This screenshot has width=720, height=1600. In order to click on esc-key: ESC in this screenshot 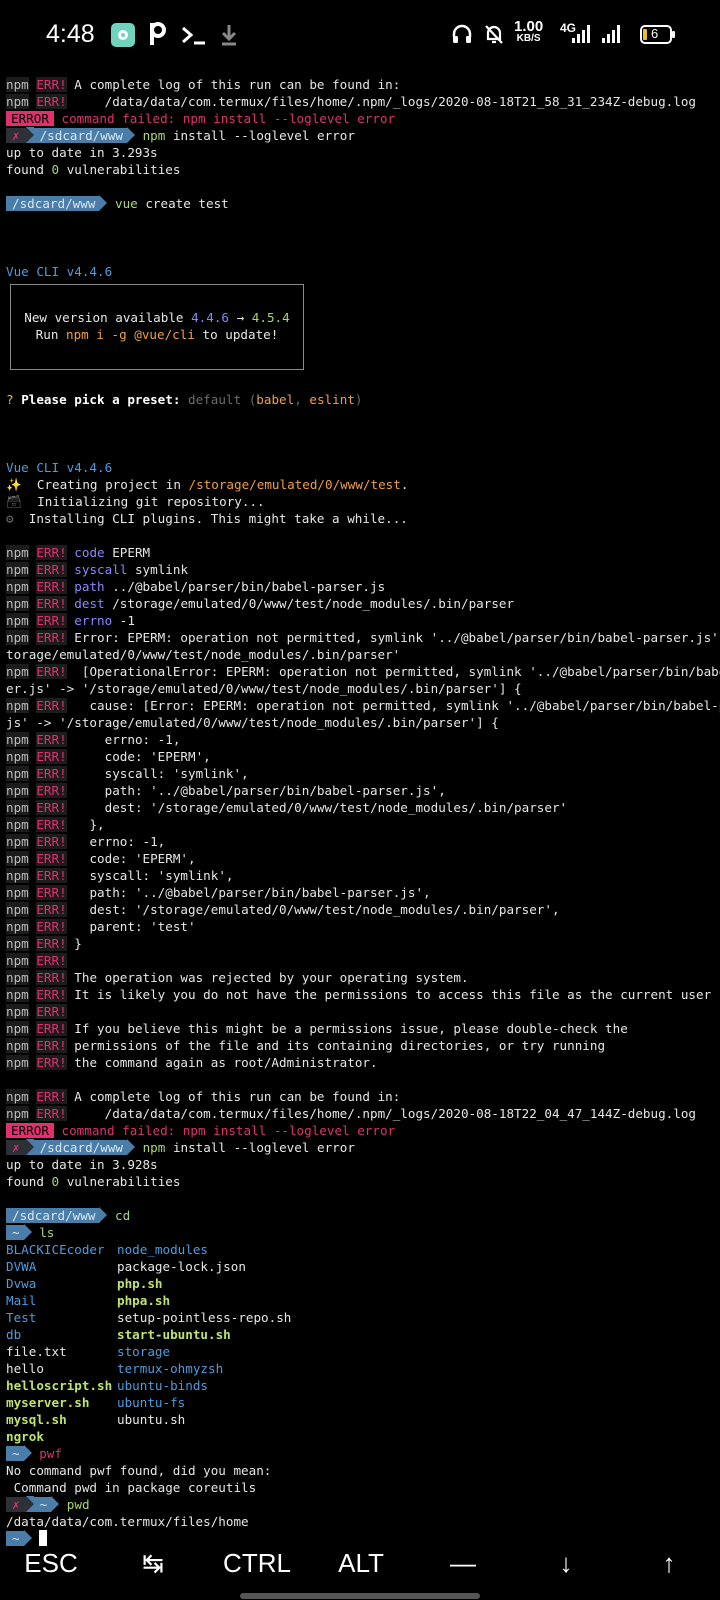, I will do `click(51, 1563)`.